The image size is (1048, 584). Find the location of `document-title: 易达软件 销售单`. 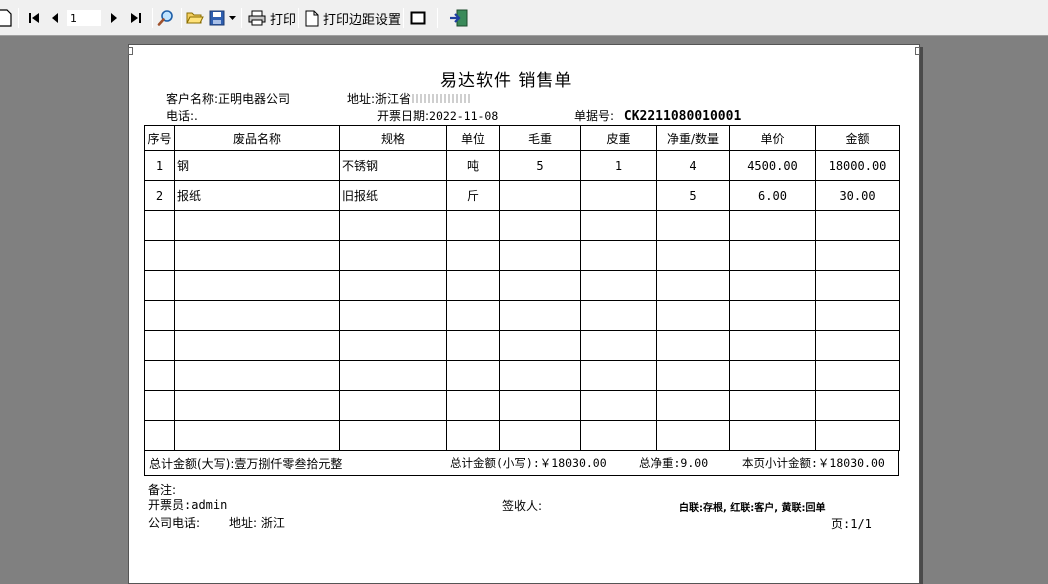

document-title: 易达软件 销售单 is located at coordinates (506, 81).